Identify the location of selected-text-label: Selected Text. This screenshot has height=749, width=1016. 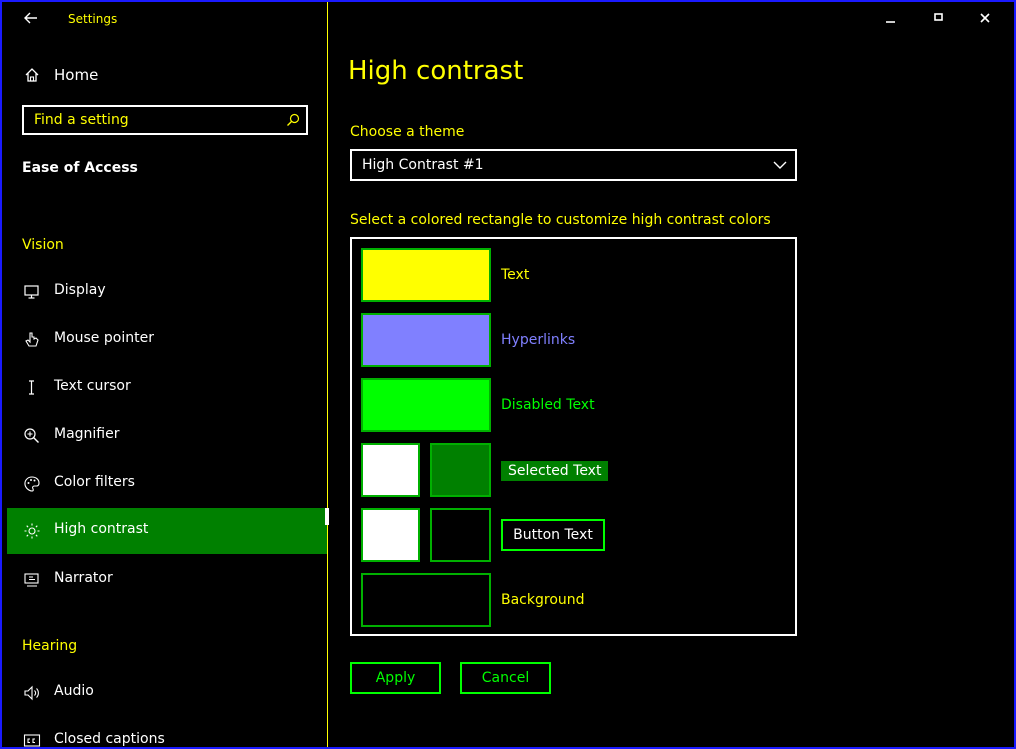
(555, 471).